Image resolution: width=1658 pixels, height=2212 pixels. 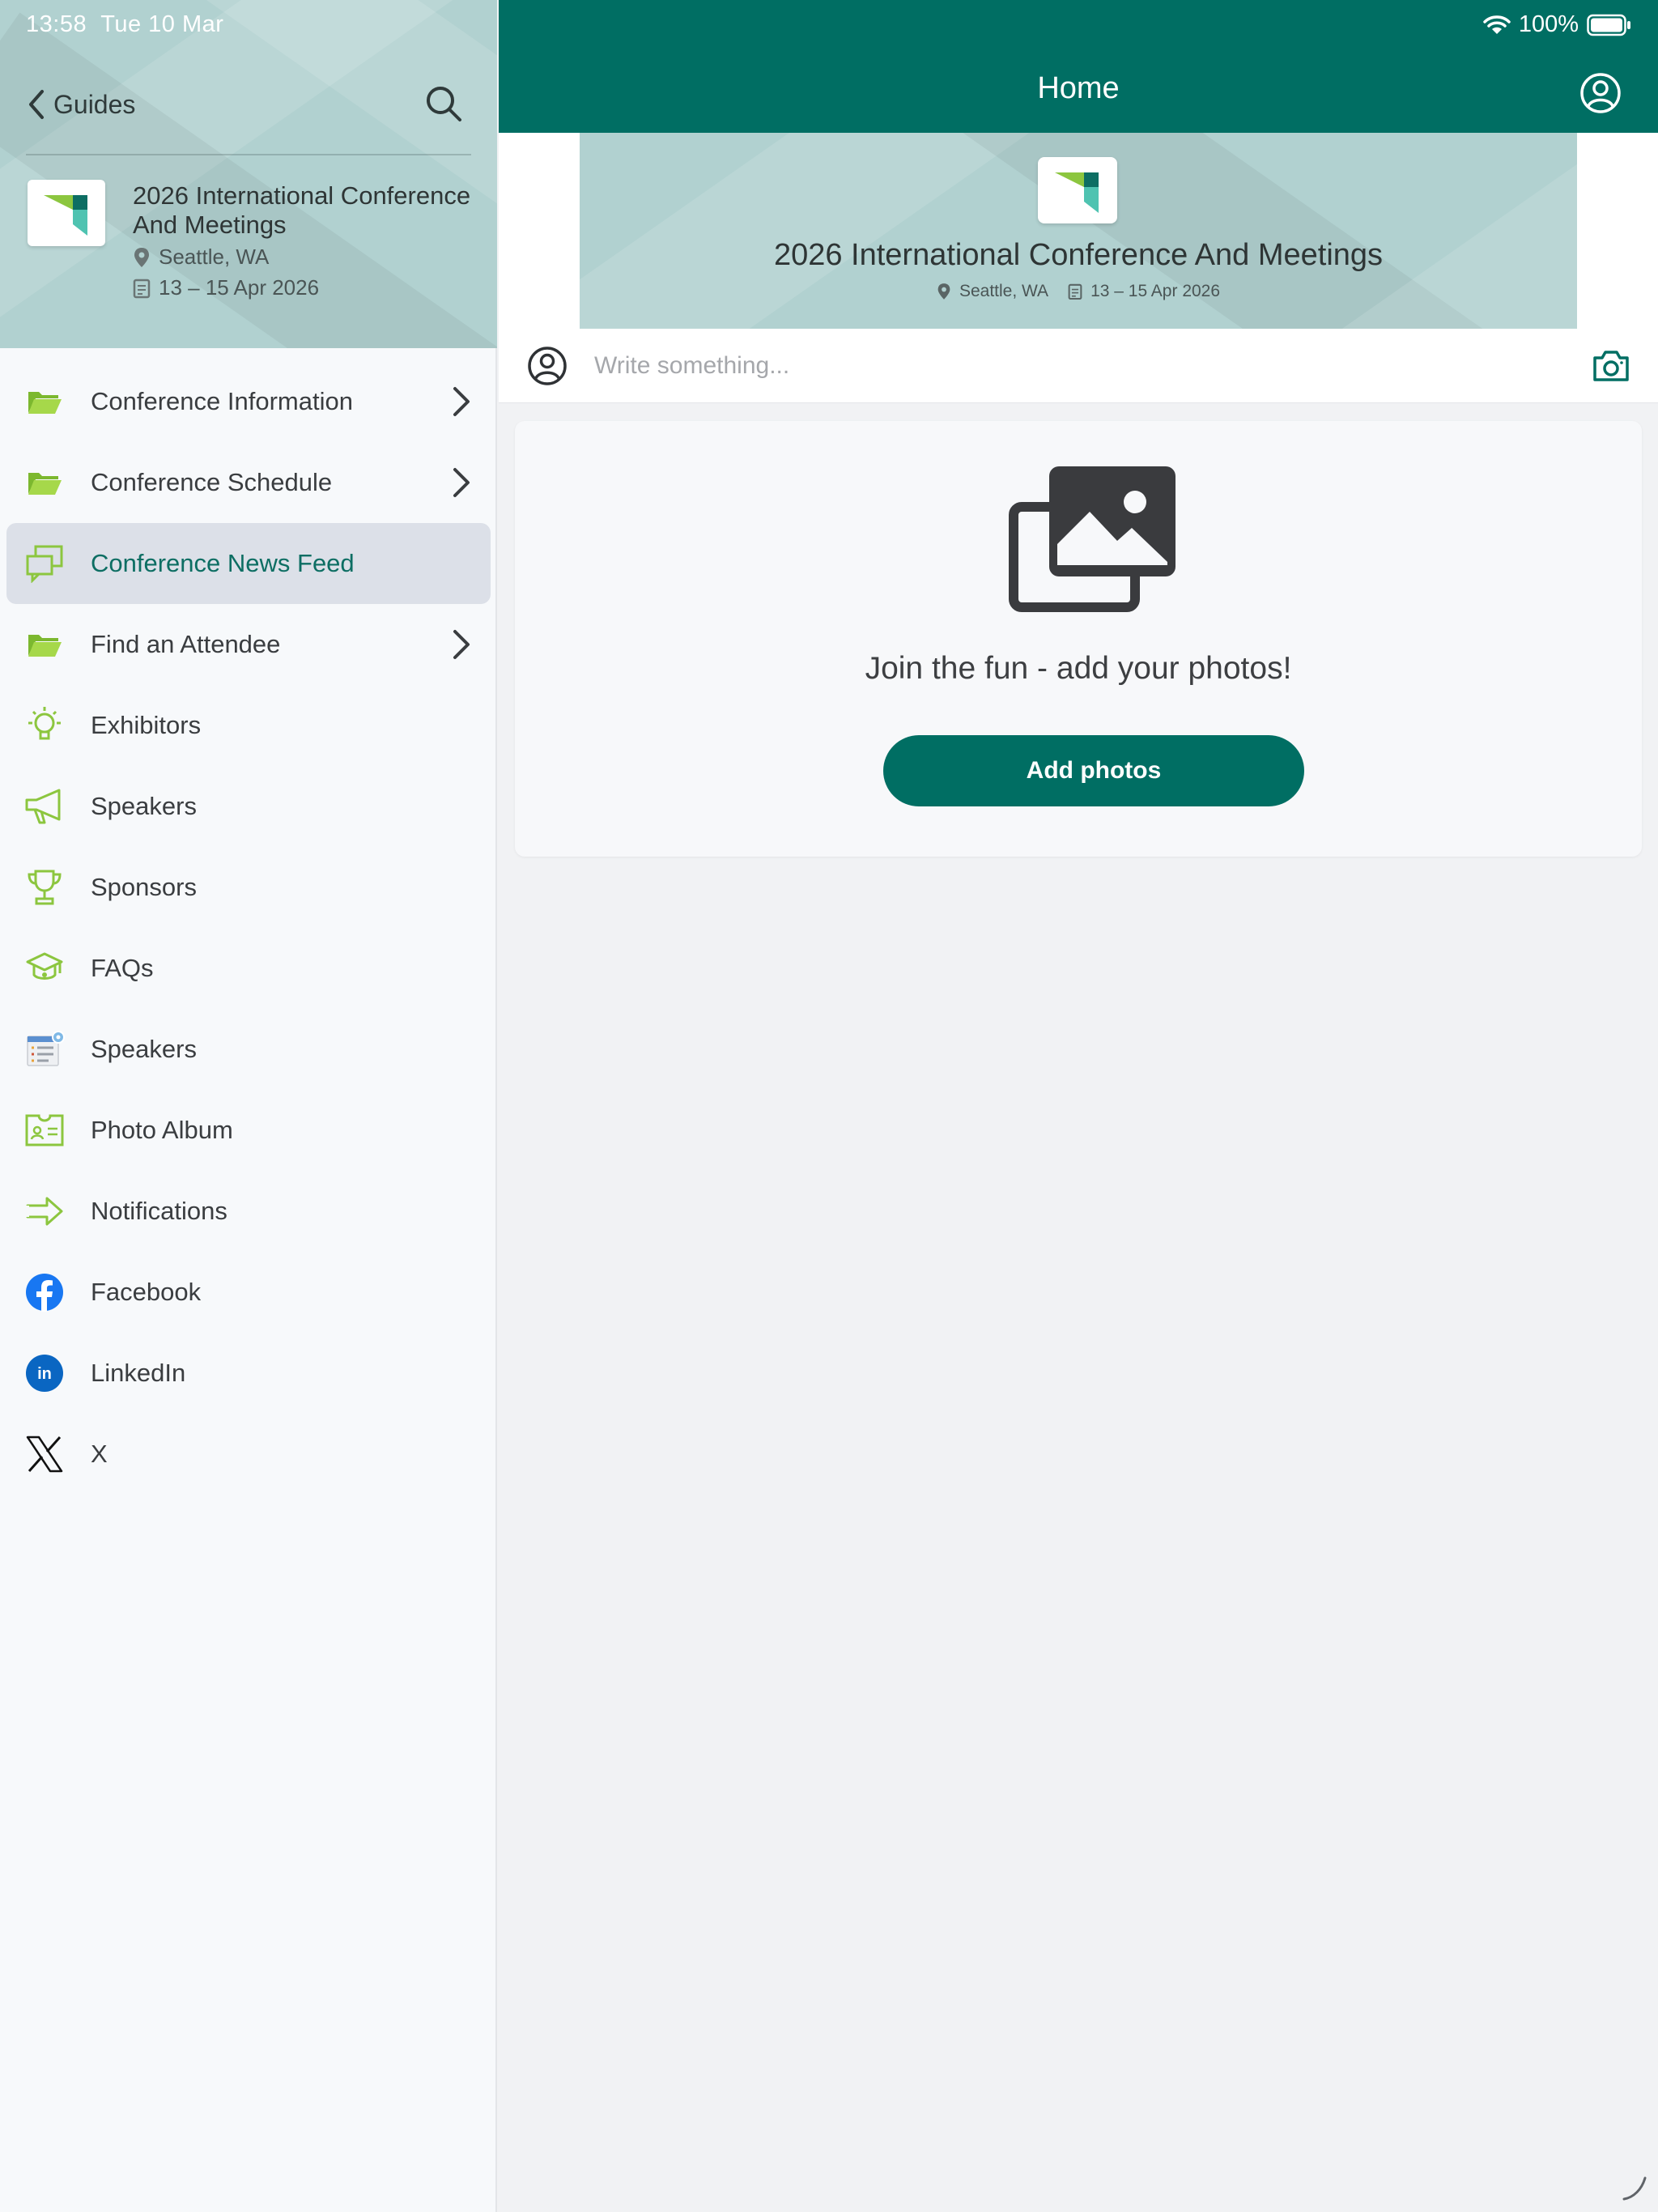 I want to click on sidebar-item-photo-album: Photo Album, so click(x=248, y=1130).